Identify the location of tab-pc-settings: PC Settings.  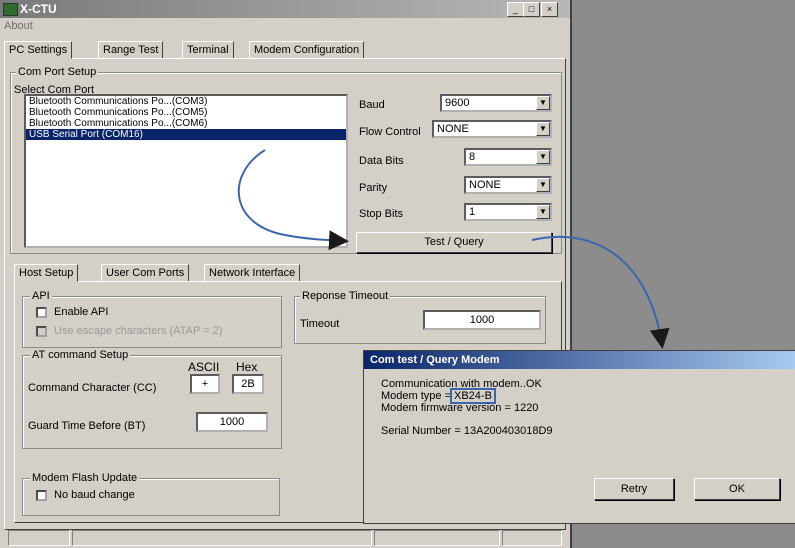
(38, 50).